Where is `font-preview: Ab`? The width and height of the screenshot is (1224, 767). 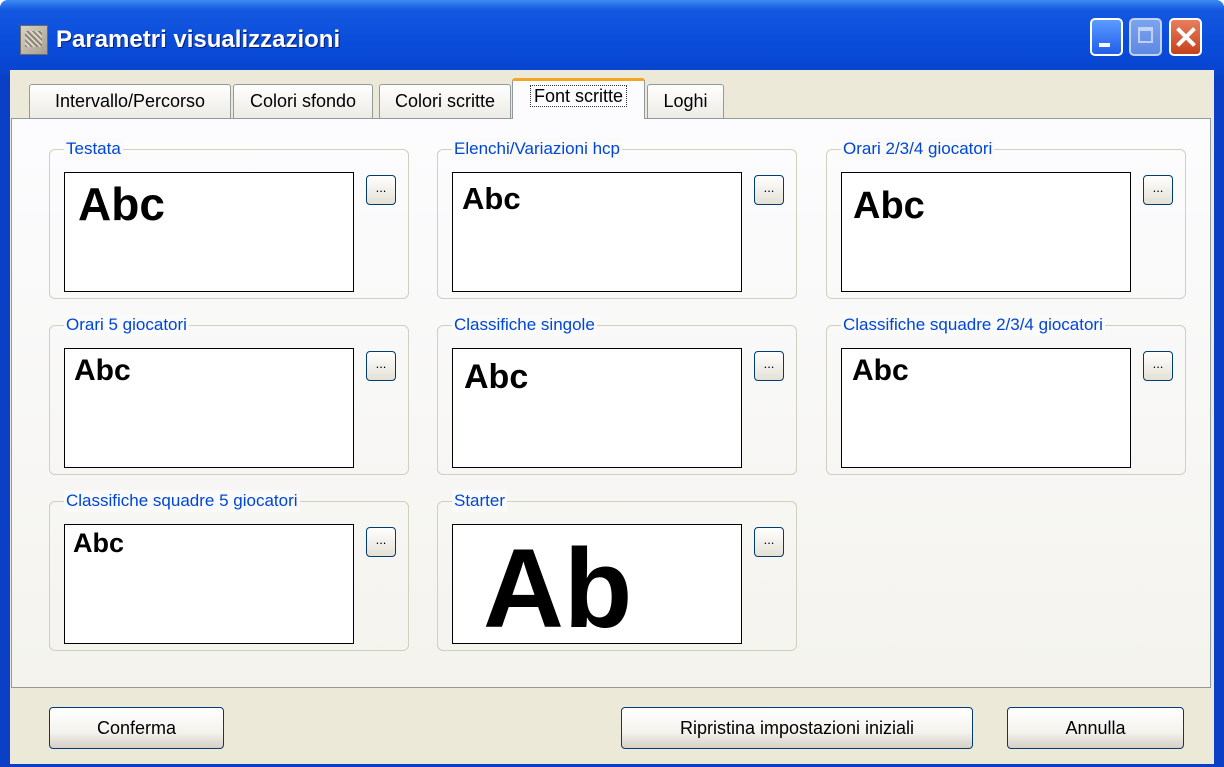
font-preview: Ab is located at coordinates (597, 584).